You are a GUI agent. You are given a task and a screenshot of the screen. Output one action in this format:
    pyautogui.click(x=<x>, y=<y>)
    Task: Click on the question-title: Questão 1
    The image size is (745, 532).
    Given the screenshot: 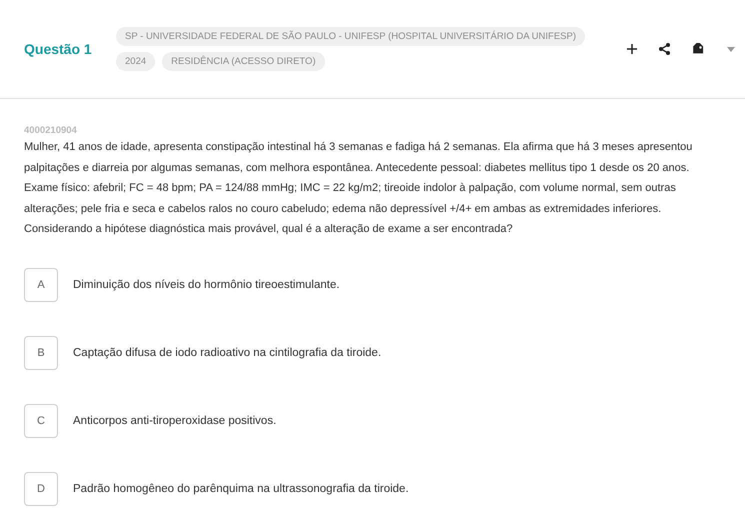 What is the action you would take?
    pyautogui.click(x=58, y=49)
    